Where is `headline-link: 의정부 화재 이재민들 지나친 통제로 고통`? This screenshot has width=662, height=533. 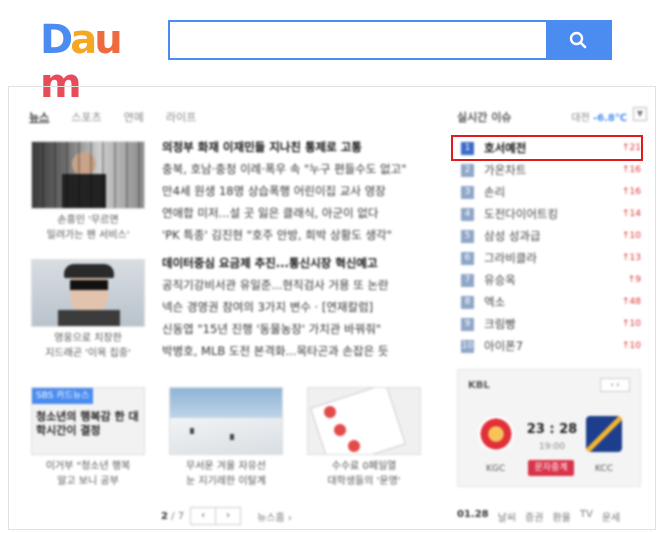
headline-link: 의정부 화재 이재민들 지나친 통제로 고통 is located at coordinates (293, 147).